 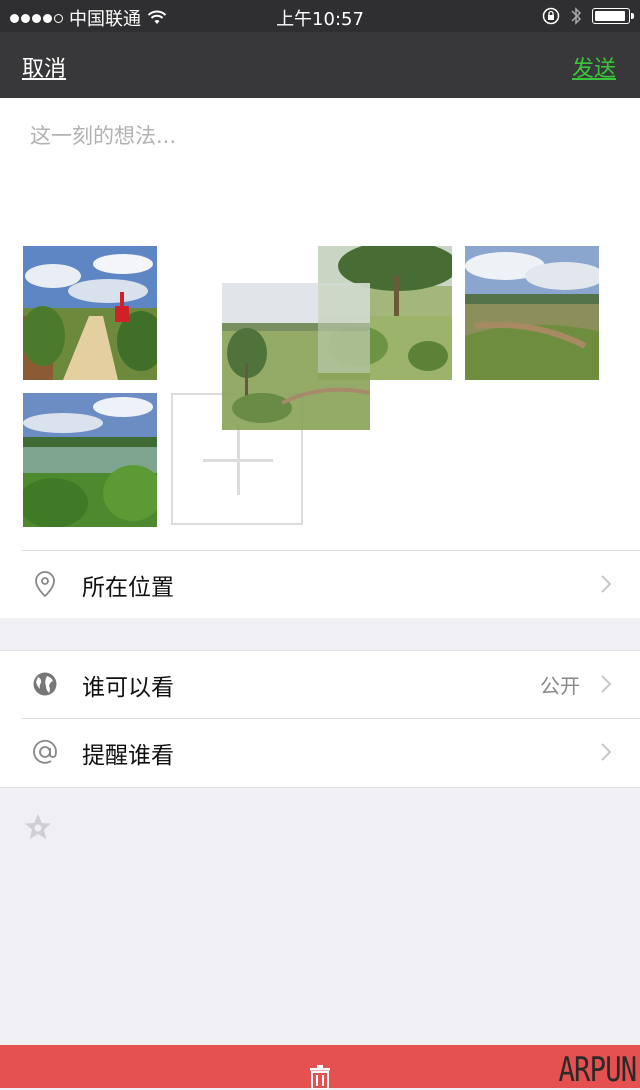 What do you see at coordinates (320, 684) in the screenshot?
I see `visibility-row: 谁可以看 公开` at bounding box center [320, 684].